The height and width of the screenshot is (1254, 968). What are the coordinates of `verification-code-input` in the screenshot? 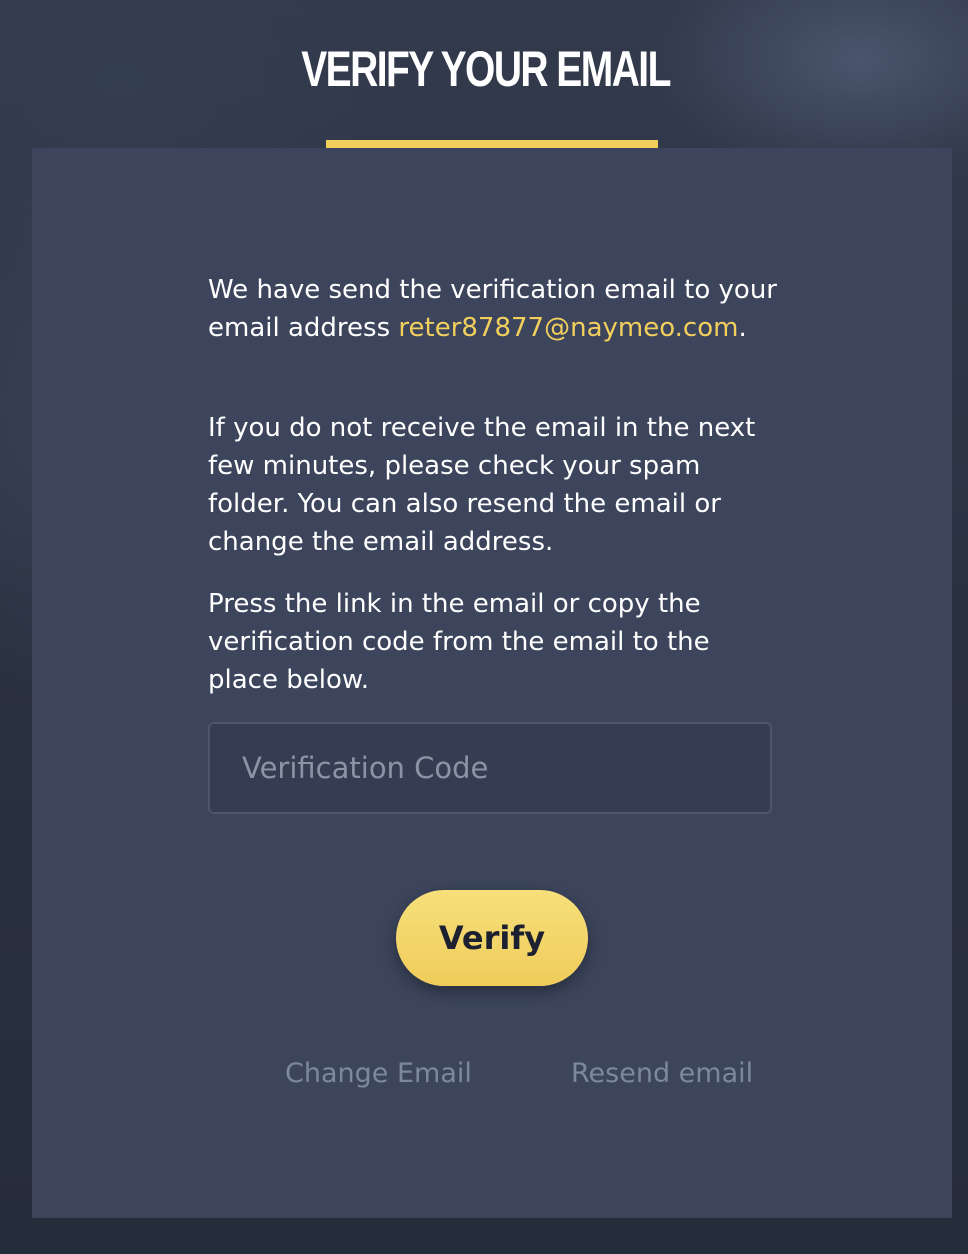 It's located at (490, 768).